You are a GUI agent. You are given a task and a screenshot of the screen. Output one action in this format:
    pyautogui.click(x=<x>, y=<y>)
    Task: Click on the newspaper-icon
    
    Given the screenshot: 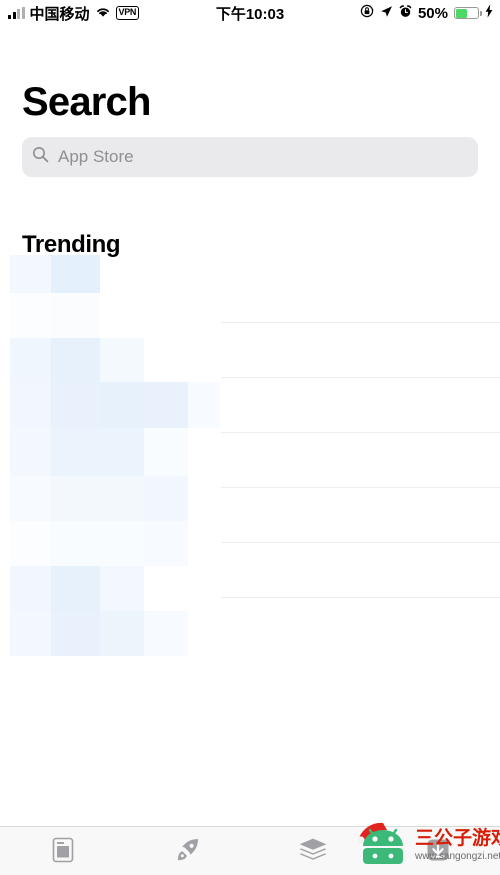 What is the action you would take?
    pyautogui.click(x=63, y=850)
    